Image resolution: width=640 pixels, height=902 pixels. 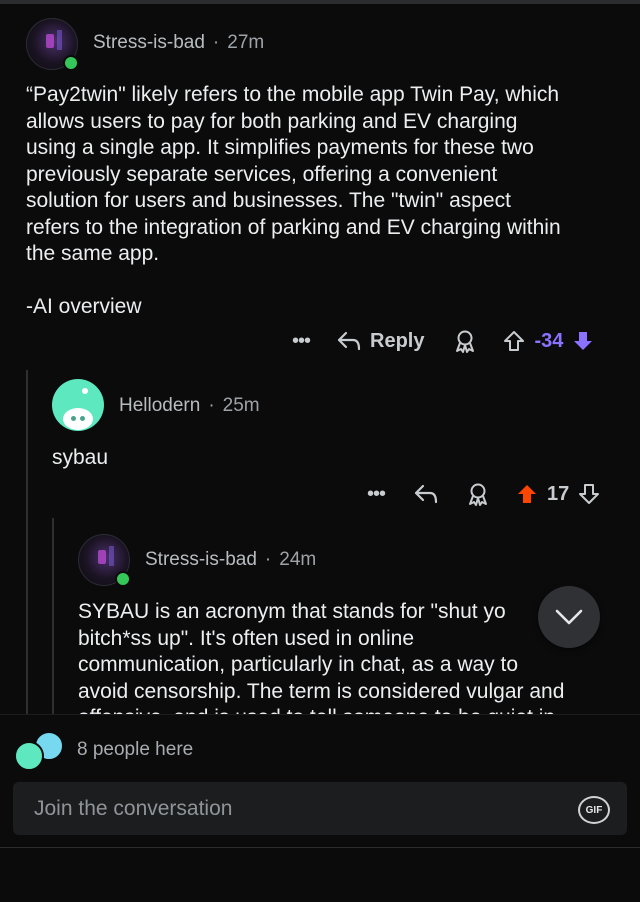 What do you see at coordinates (549, 340) in the screenshot?
I see `vote-score: -34` at bounding box center [549, 340].